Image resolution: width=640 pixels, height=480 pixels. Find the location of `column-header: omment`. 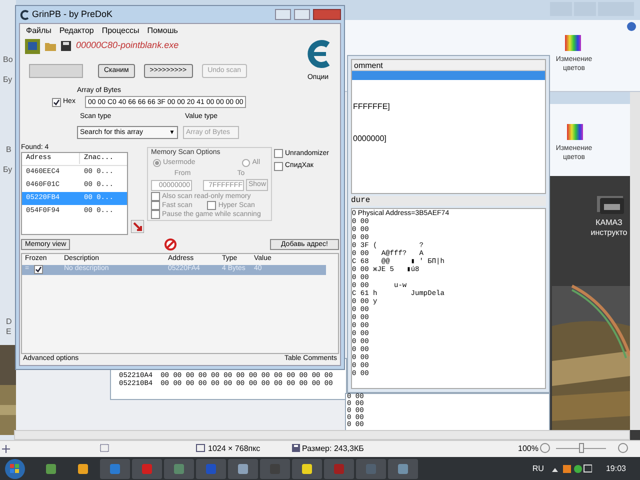

column-header: omment is located at coordinates (448, 65).